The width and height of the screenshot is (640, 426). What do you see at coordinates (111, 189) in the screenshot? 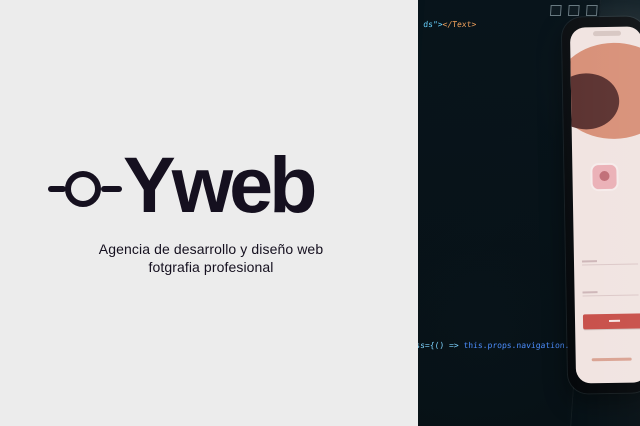
I see `logo-mark-right-line` at bounding box center [111, 189].